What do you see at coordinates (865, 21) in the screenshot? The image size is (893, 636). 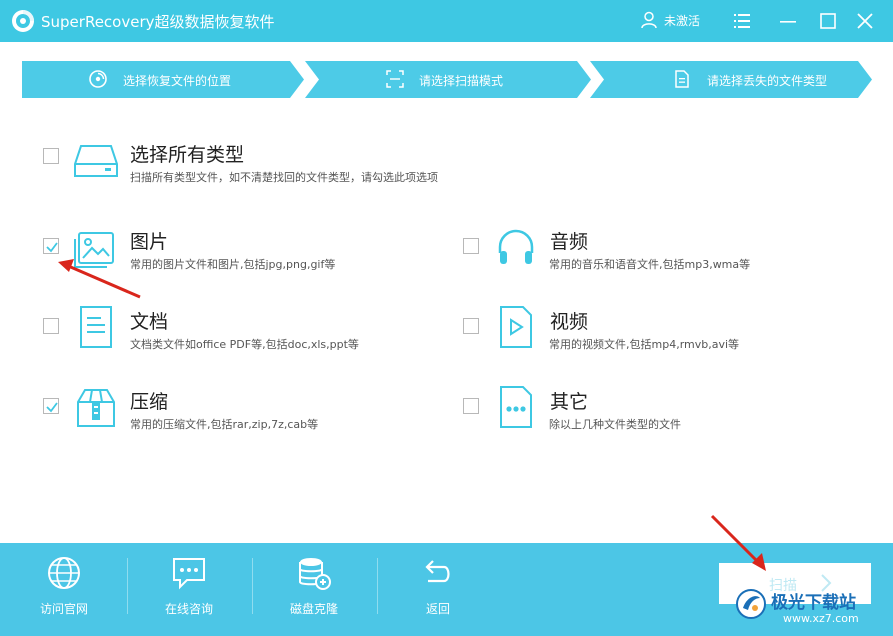 I see `close-icon` at bounding box center [865, 21].